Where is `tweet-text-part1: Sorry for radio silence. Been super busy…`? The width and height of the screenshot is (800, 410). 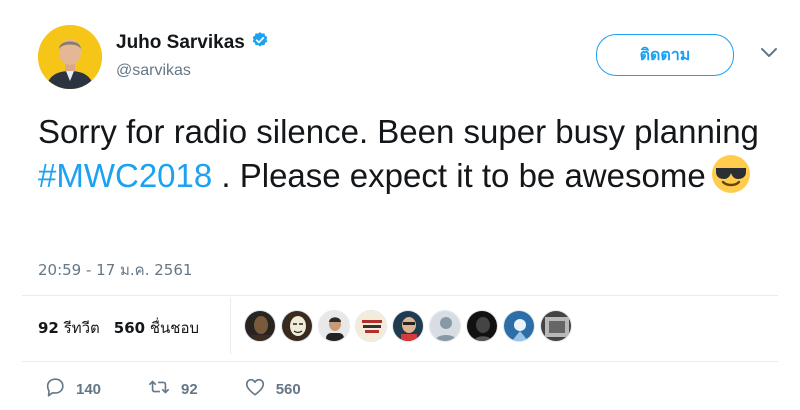 tweet-text-part1: Sorry for radio silence. Been super busy… is located at coordinates (398, 131).